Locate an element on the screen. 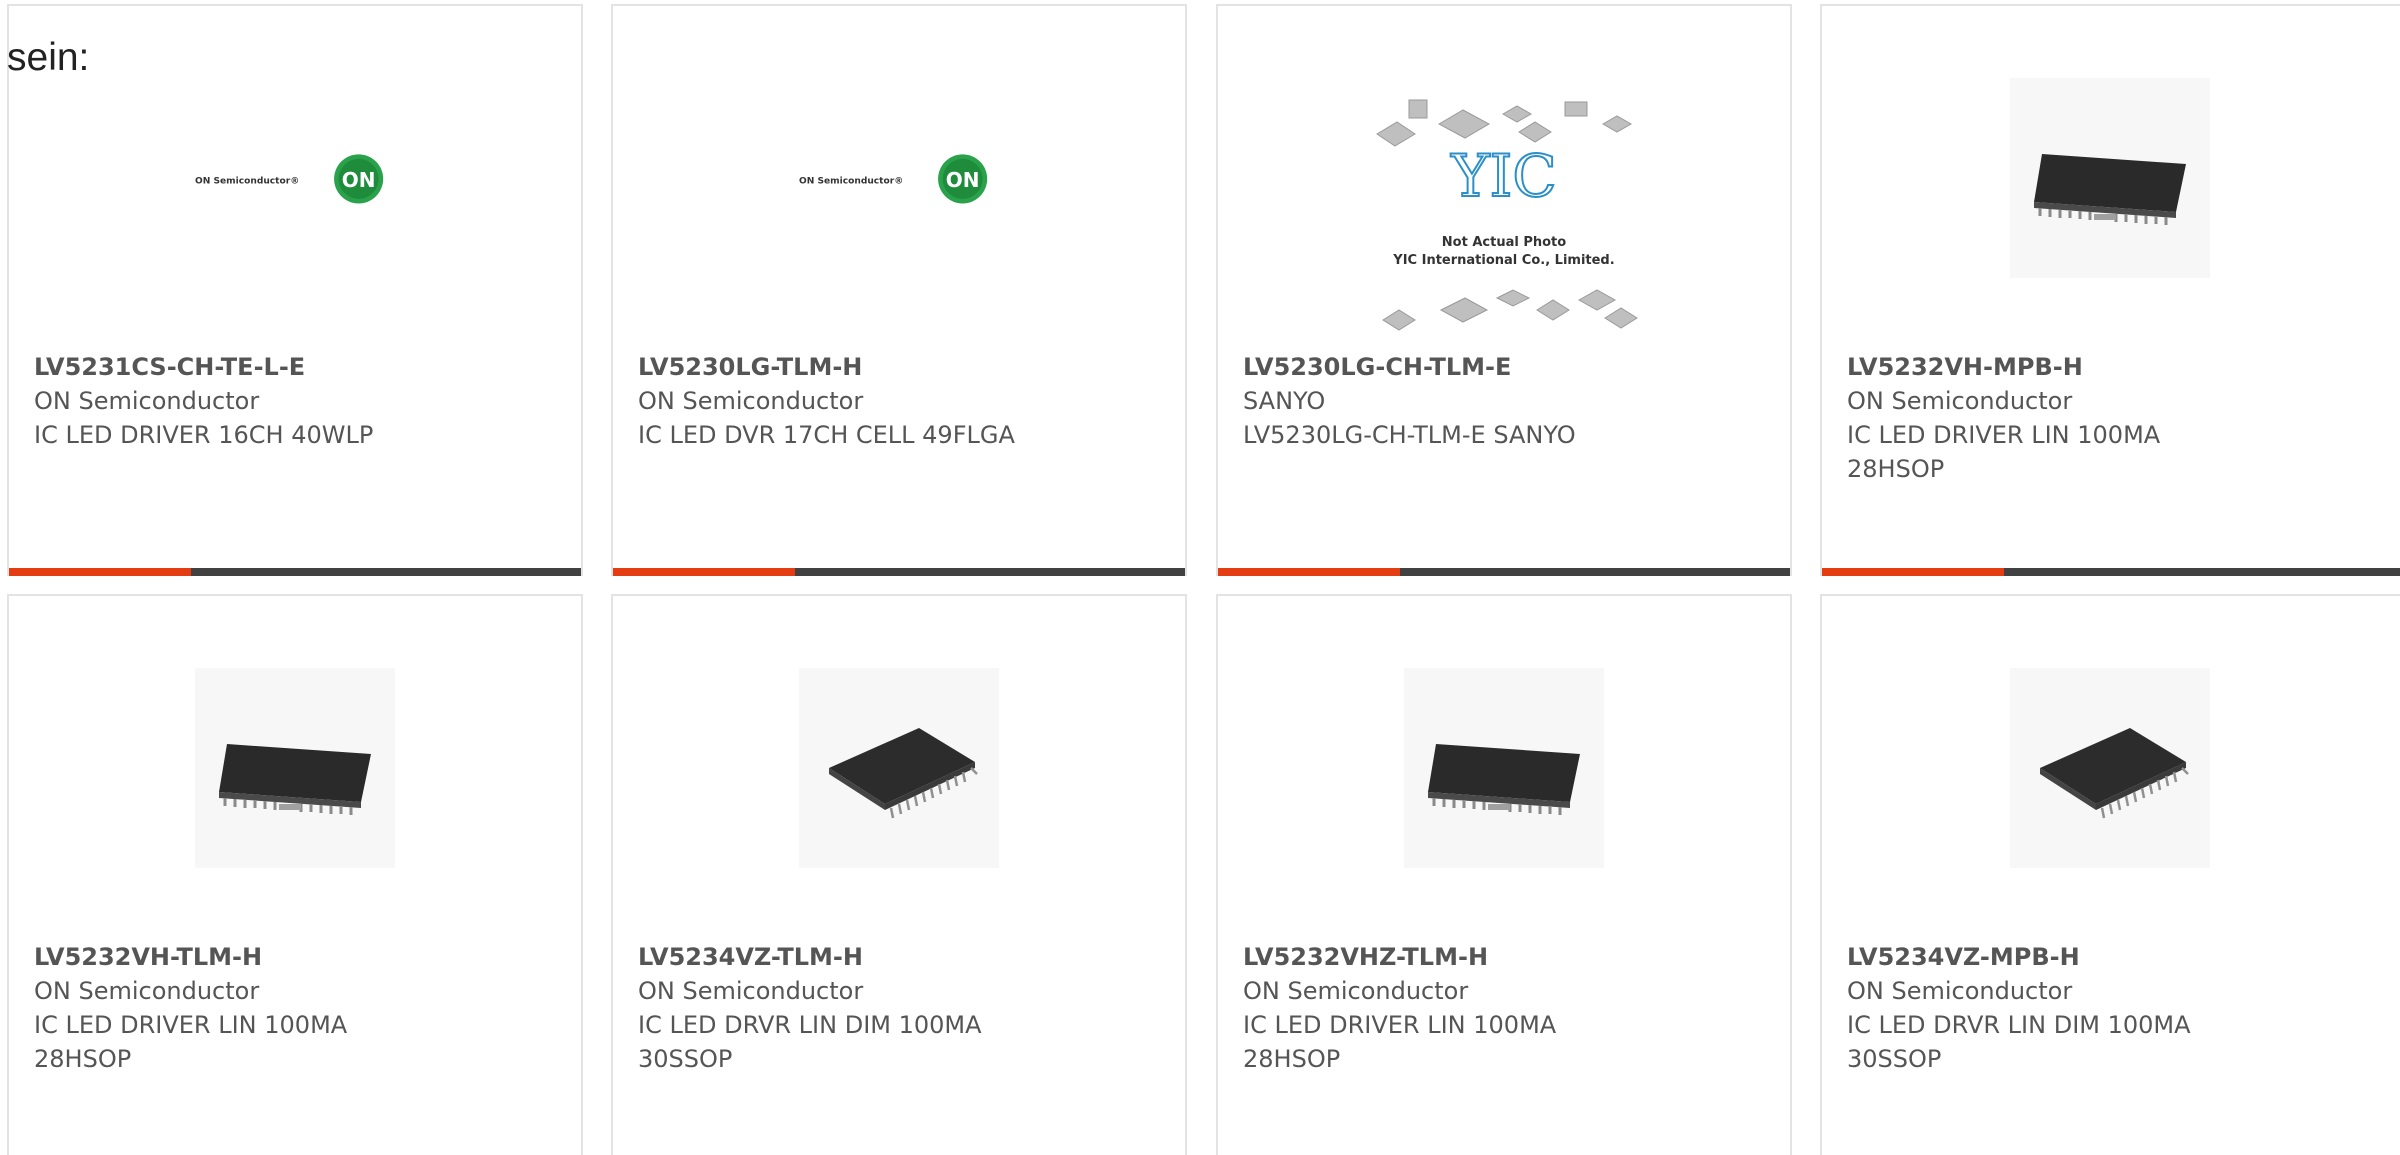 The image size is (2400, 1155). part-number: LV5234VZ-TLM-H is located at coordinates (901, 957).